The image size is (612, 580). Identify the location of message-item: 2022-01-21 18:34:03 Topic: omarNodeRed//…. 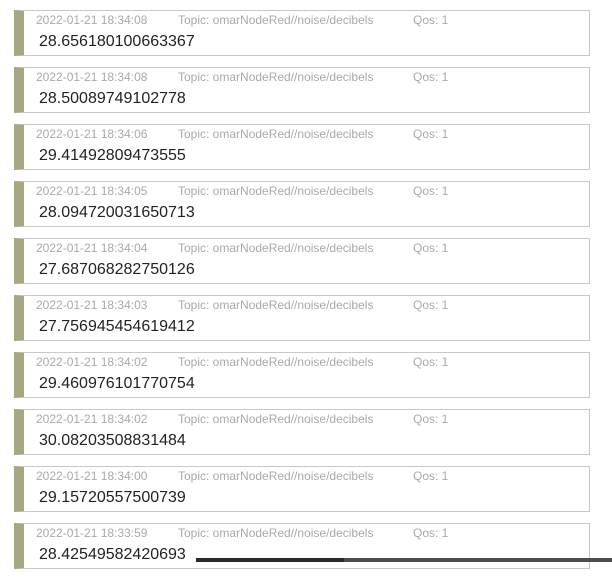
(302, 318).